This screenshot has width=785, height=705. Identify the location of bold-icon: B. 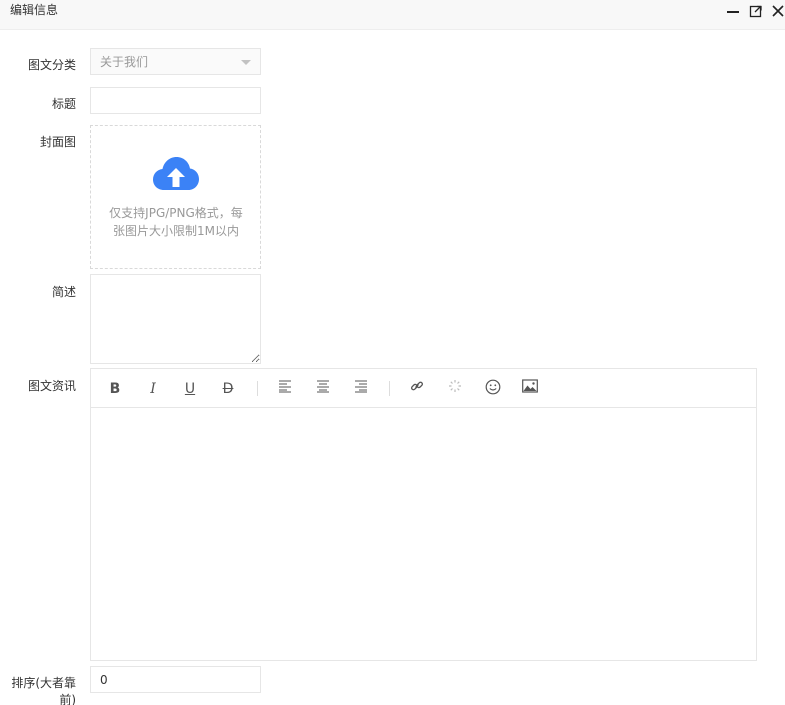
(115, 389).